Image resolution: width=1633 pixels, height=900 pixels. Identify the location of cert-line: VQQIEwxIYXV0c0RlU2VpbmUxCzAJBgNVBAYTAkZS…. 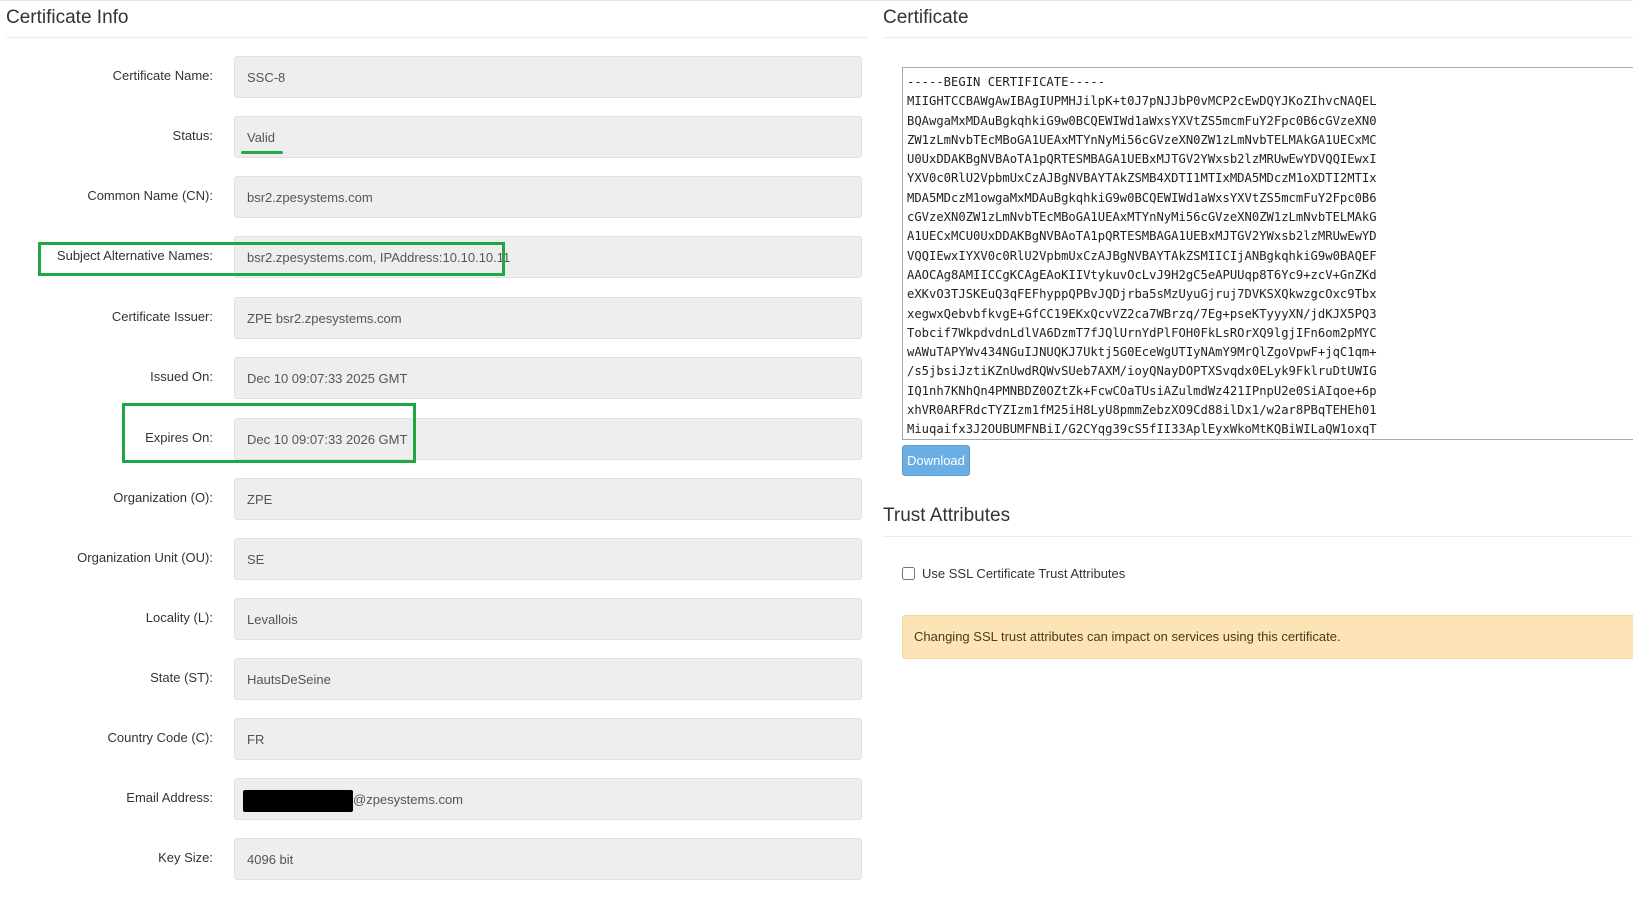
(1142, 255).